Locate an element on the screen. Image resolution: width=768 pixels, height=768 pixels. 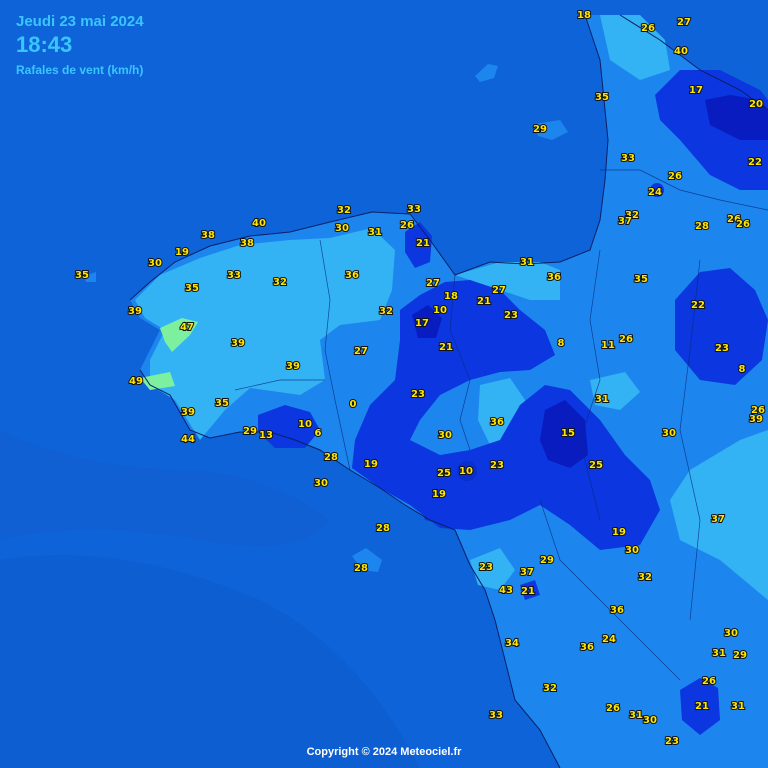
station-value: 34 is located at coordinates (512, 643).